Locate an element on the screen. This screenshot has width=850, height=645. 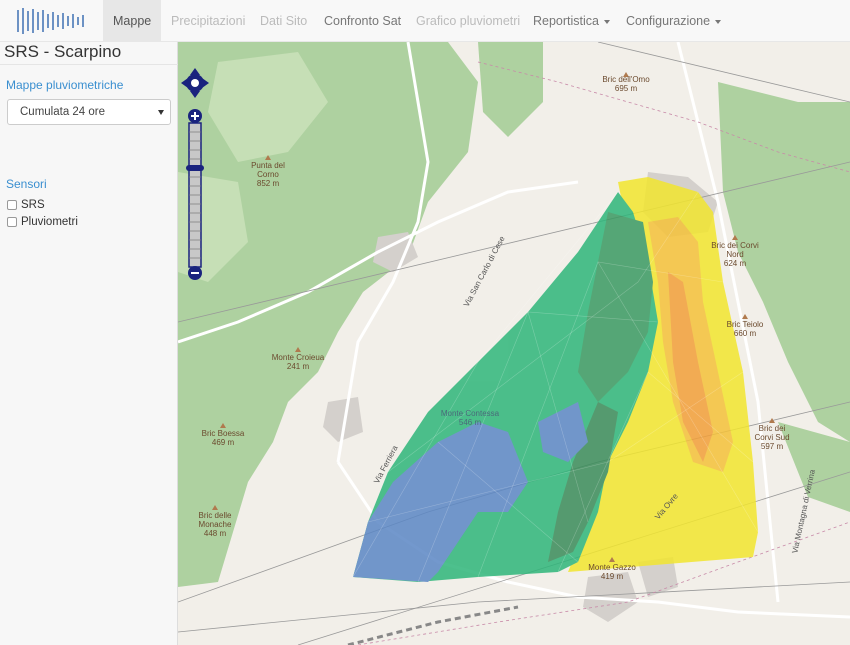
map-navigation-control is located at coordinates (195, 174).